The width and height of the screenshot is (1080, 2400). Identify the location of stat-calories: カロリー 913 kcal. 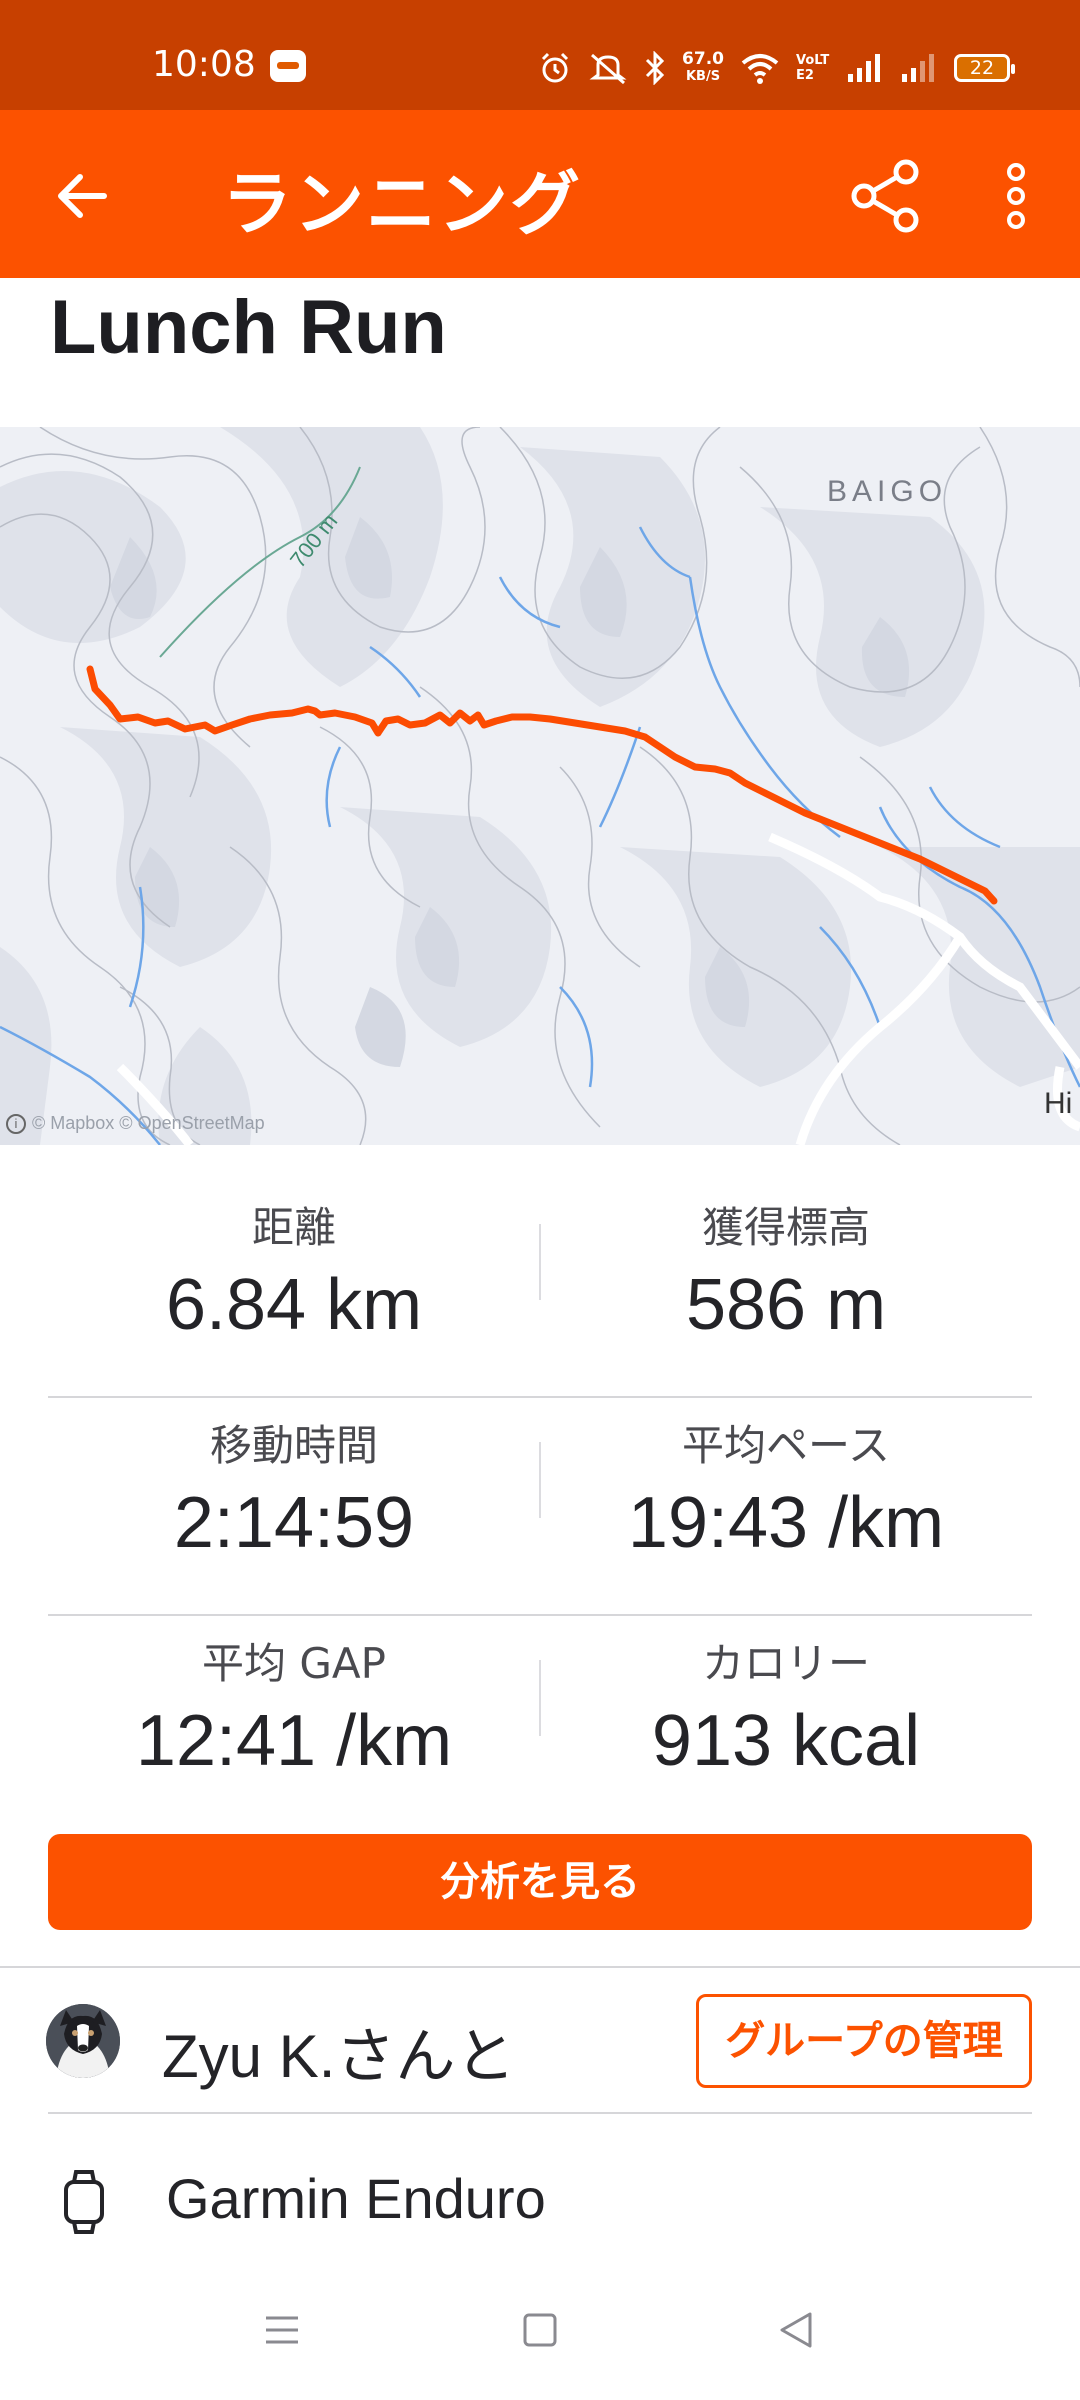
(786, 1700).